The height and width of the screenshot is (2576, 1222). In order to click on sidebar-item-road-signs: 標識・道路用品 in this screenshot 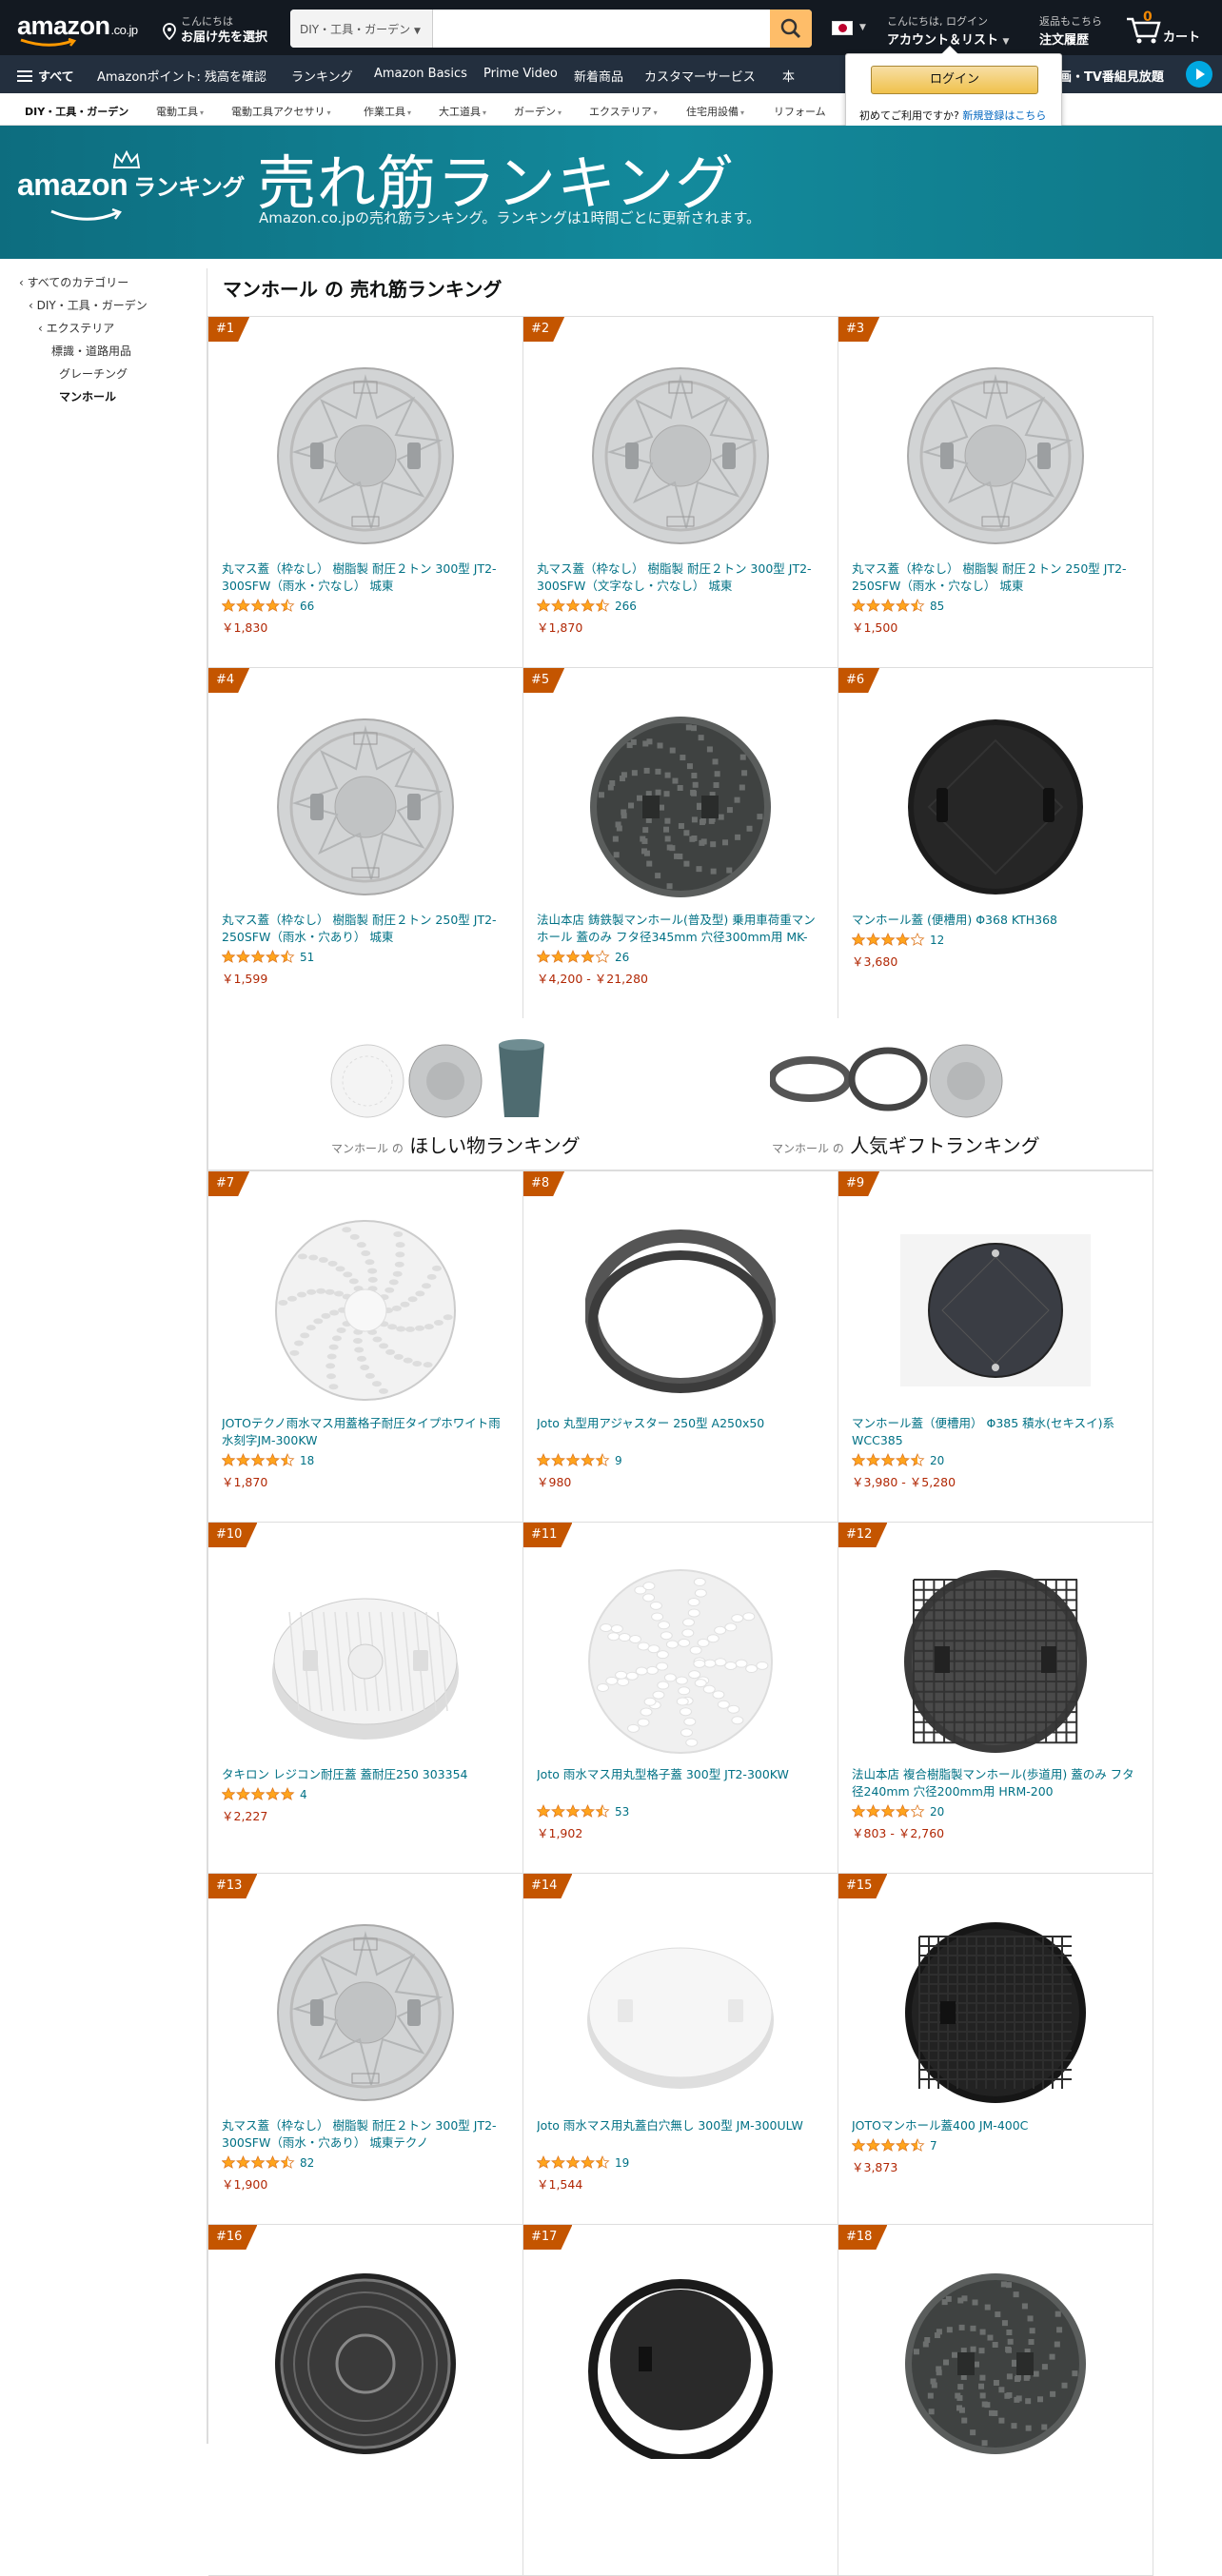, I will do `click(91, 351)`.